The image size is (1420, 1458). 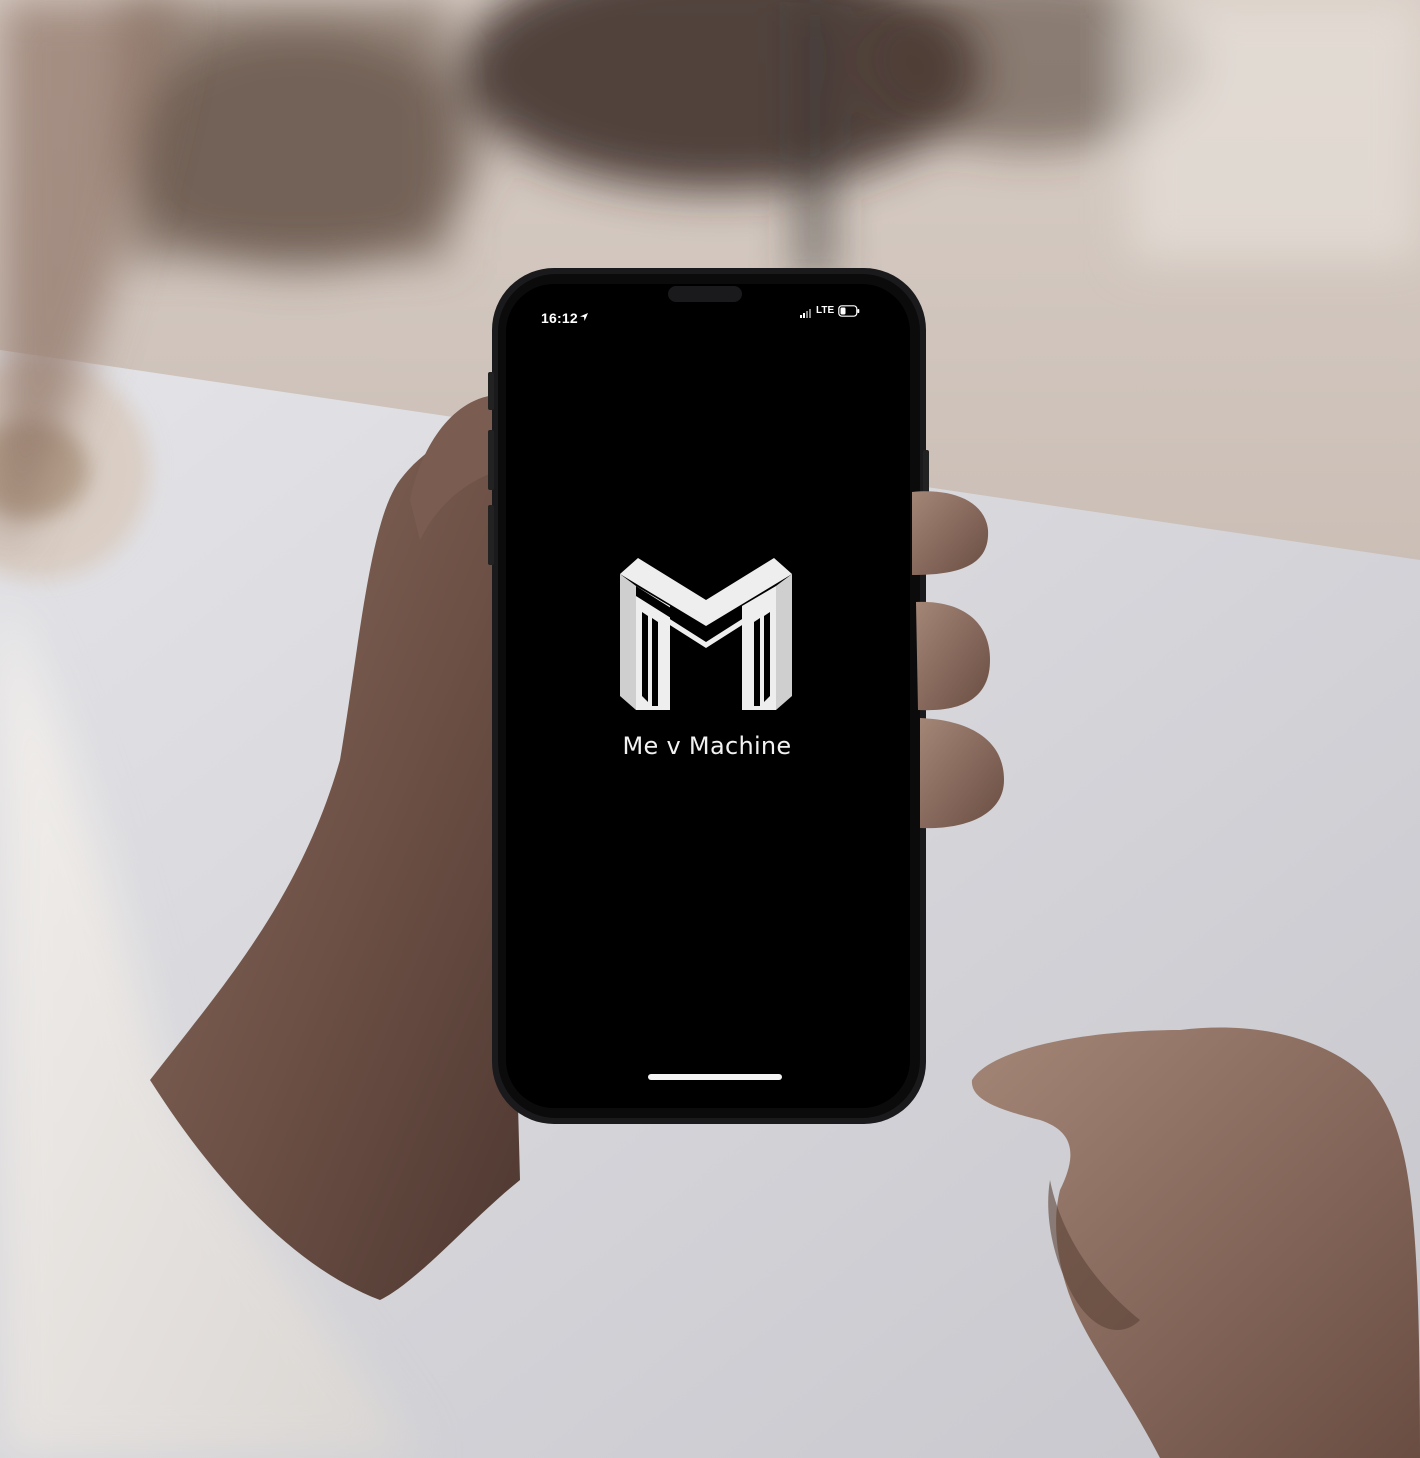 What do you see at coordinates (559, 318) in the screenshot?
I see `status-time: 16:12` at bounding box center [559, 318].